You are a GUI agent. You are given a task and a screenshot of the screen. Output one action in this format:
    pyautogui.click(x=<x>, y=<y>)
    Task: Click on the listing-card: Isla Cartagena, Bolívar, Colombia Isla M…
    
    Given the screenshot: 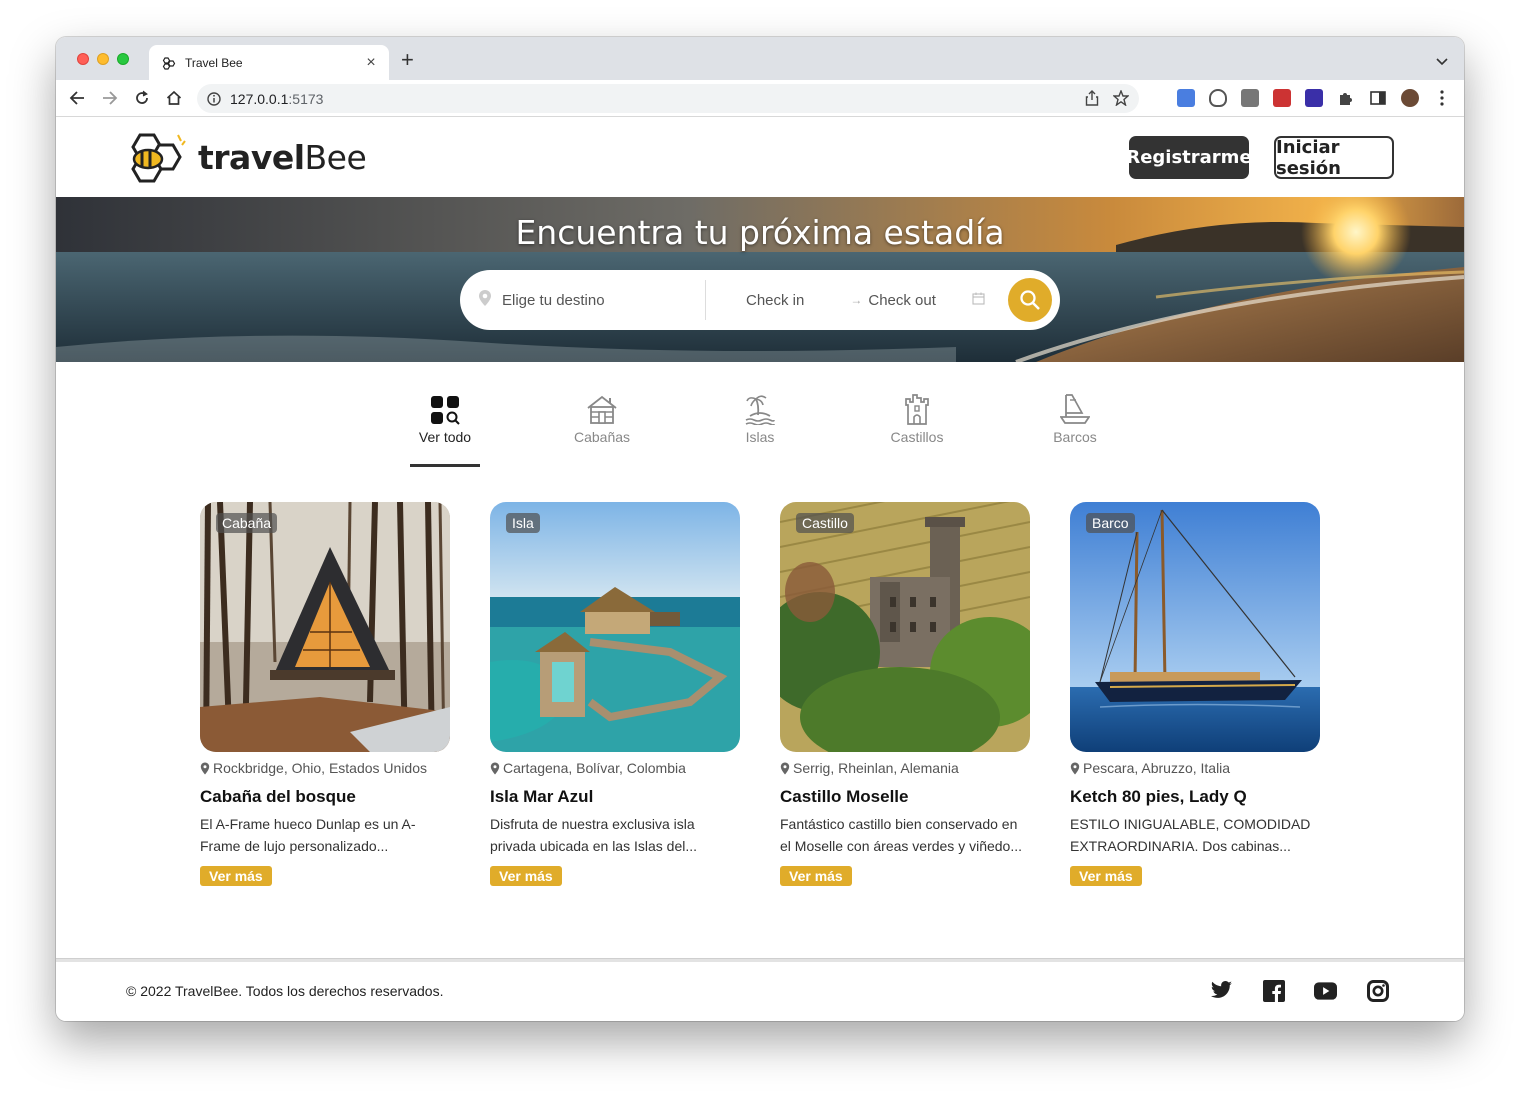 What is the action you would take?
    pyautogui.click(x=615, y=694)
    